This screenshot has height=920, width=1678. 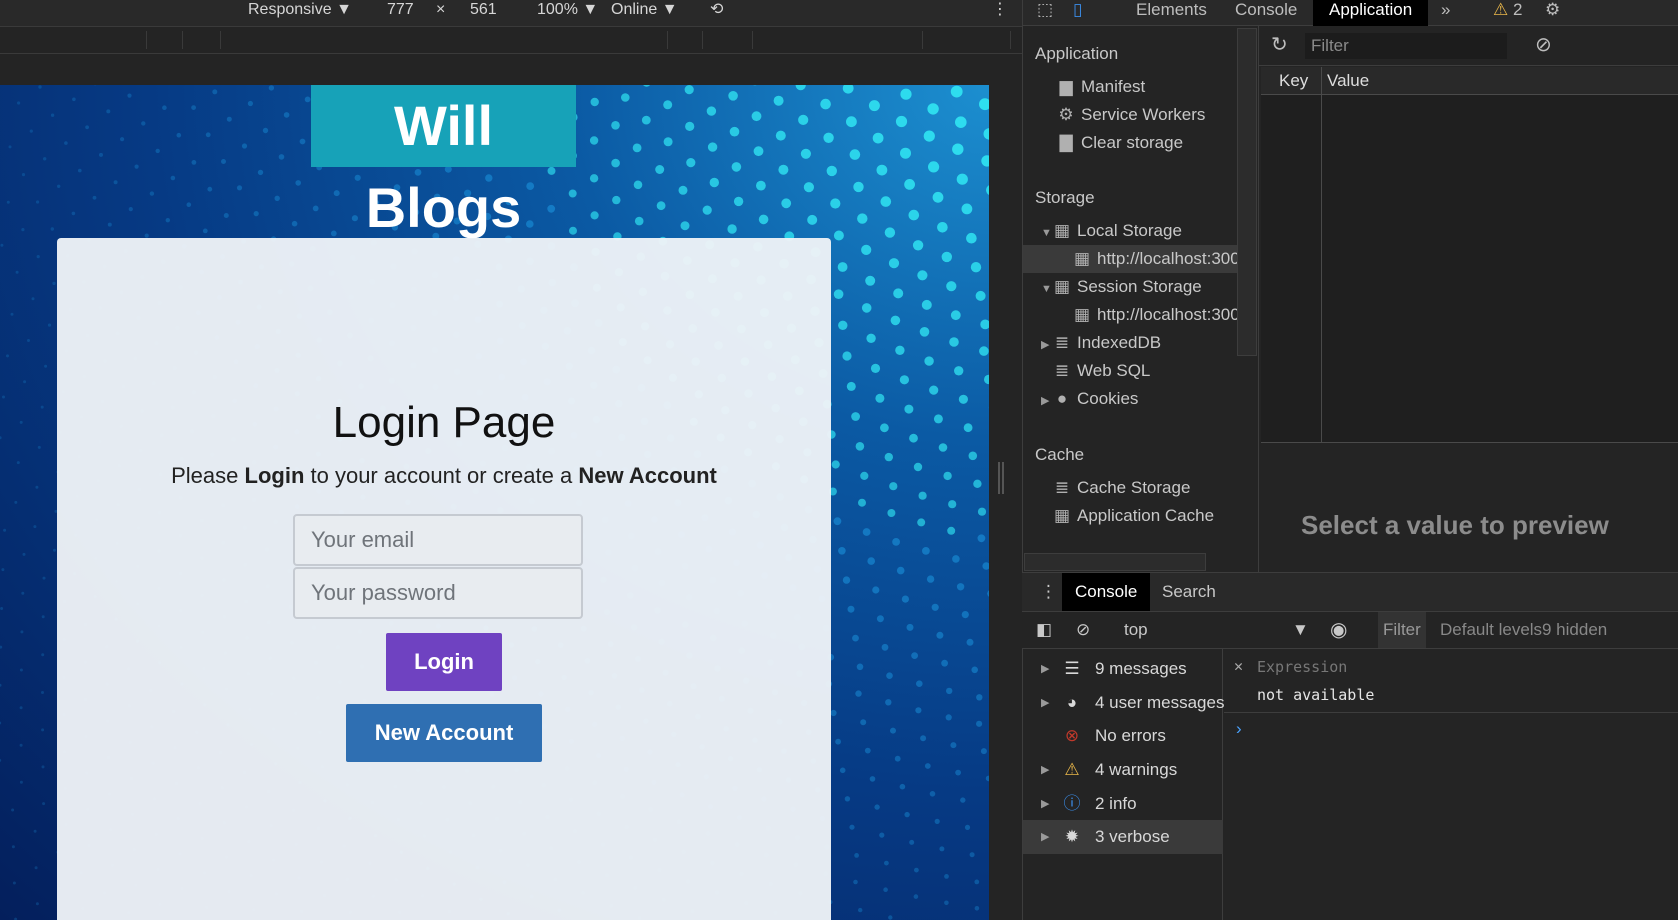 I want to click on new-account-button: New Account, so click(x=444, y=733).